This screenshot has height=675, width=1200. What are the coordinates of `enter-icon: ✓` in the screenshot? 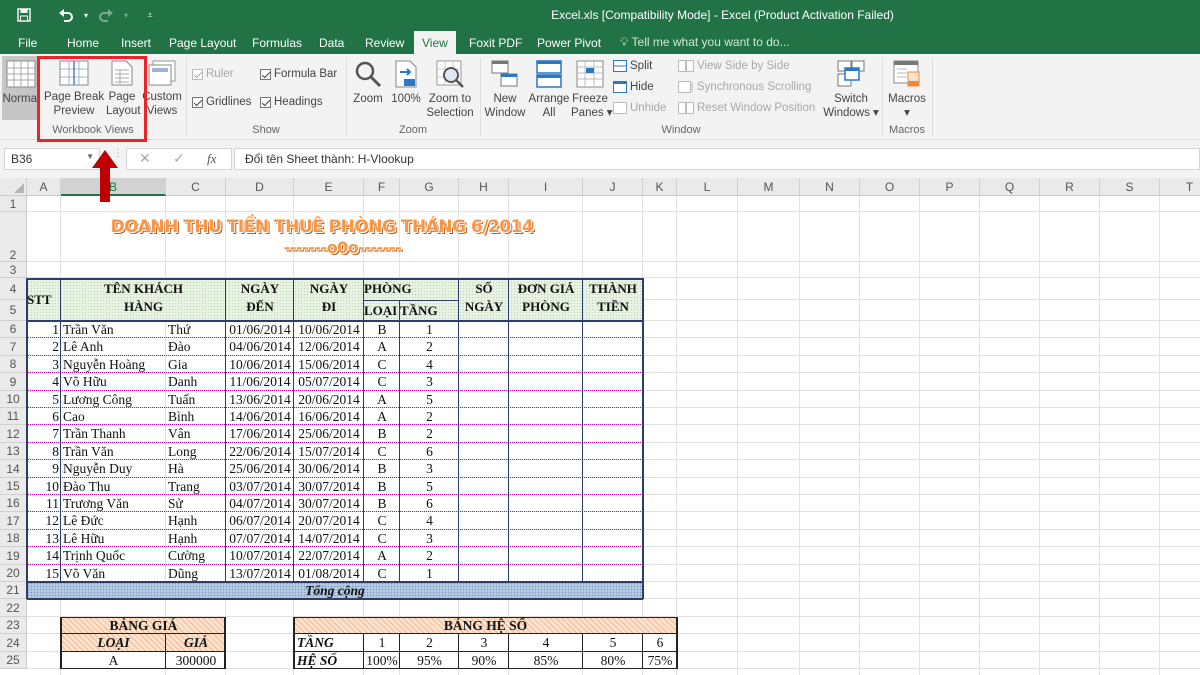 It's located at (179, 158).